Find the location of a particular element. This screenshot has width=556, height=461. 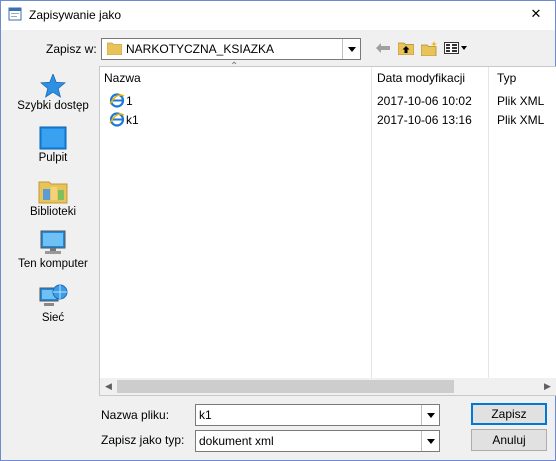

cancel-button: Anuluj is located at coordinates (509, 440).